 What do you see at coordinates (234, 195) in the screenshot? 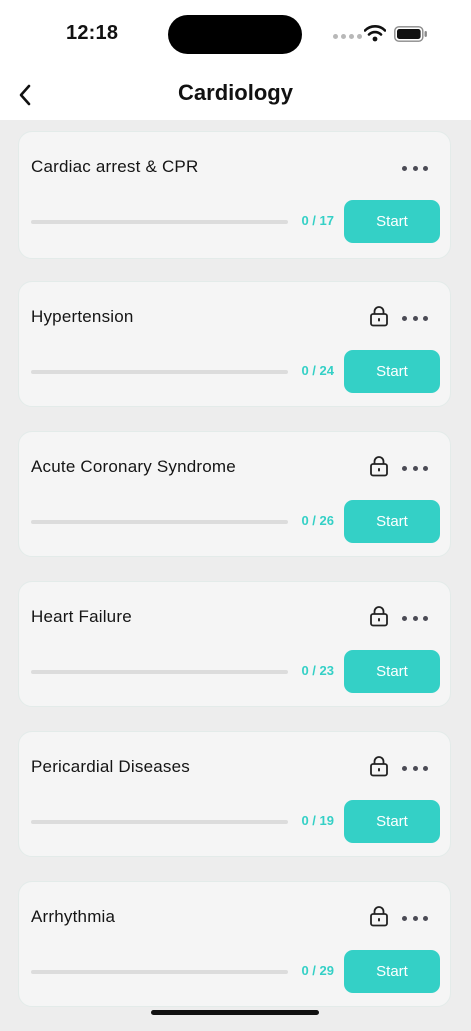
I see `topic-card: Cardiac arrest & CPR 0 / 17 Start` at bounding box center [234, 195].